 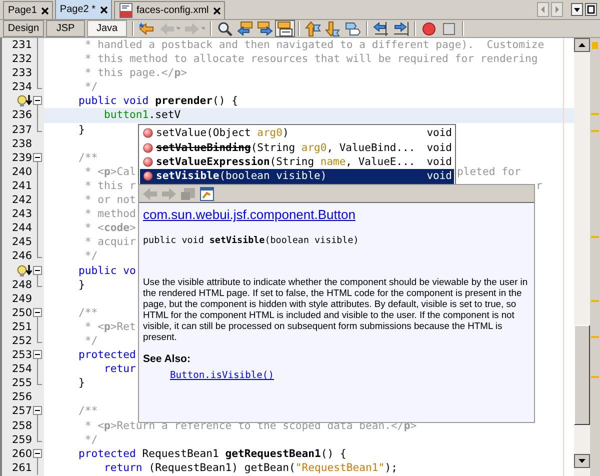 I want to click on code-line: return (RequestBean1) getBean("RequestBean1");, so click(x=251, y=467).